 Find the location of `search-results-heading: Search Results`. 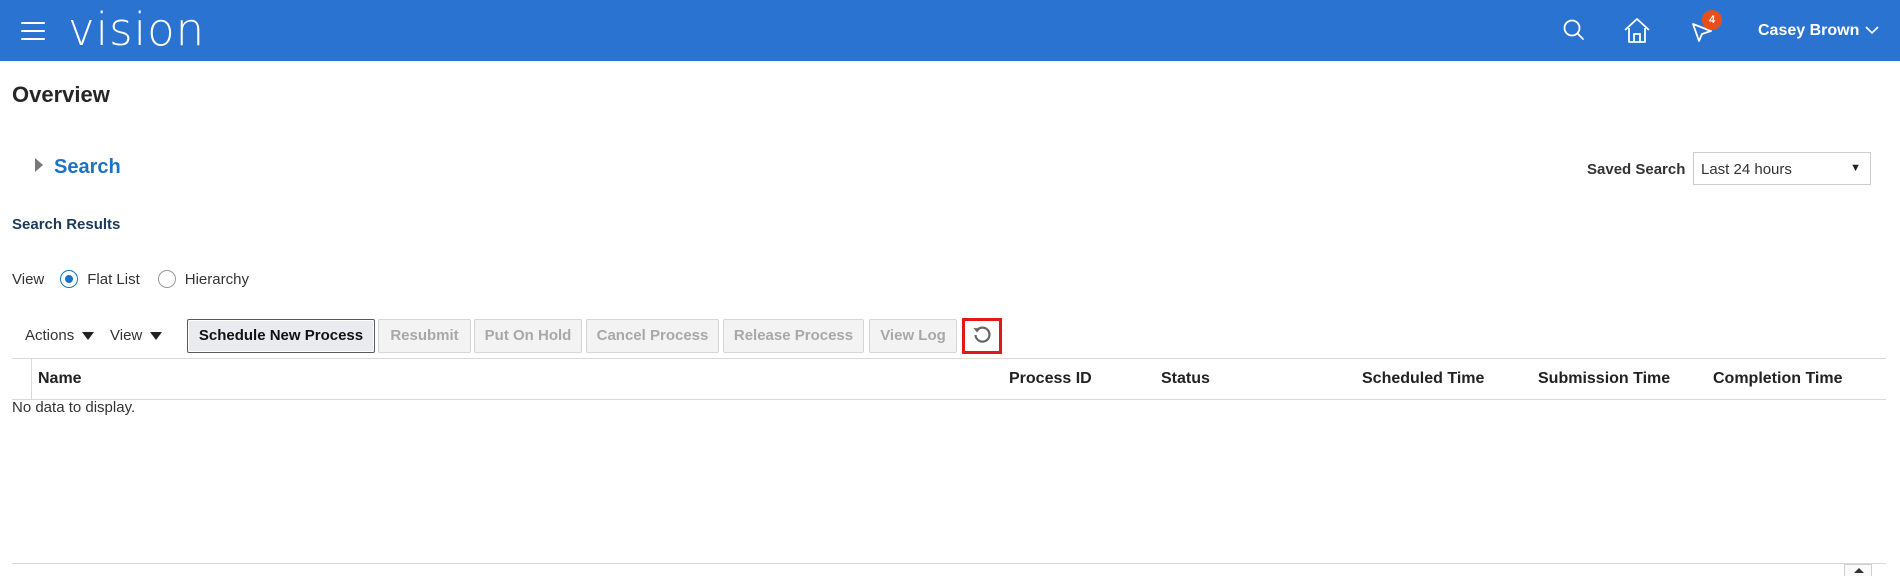

search-results-heading: Search Results is located at coordinates (66, 224).